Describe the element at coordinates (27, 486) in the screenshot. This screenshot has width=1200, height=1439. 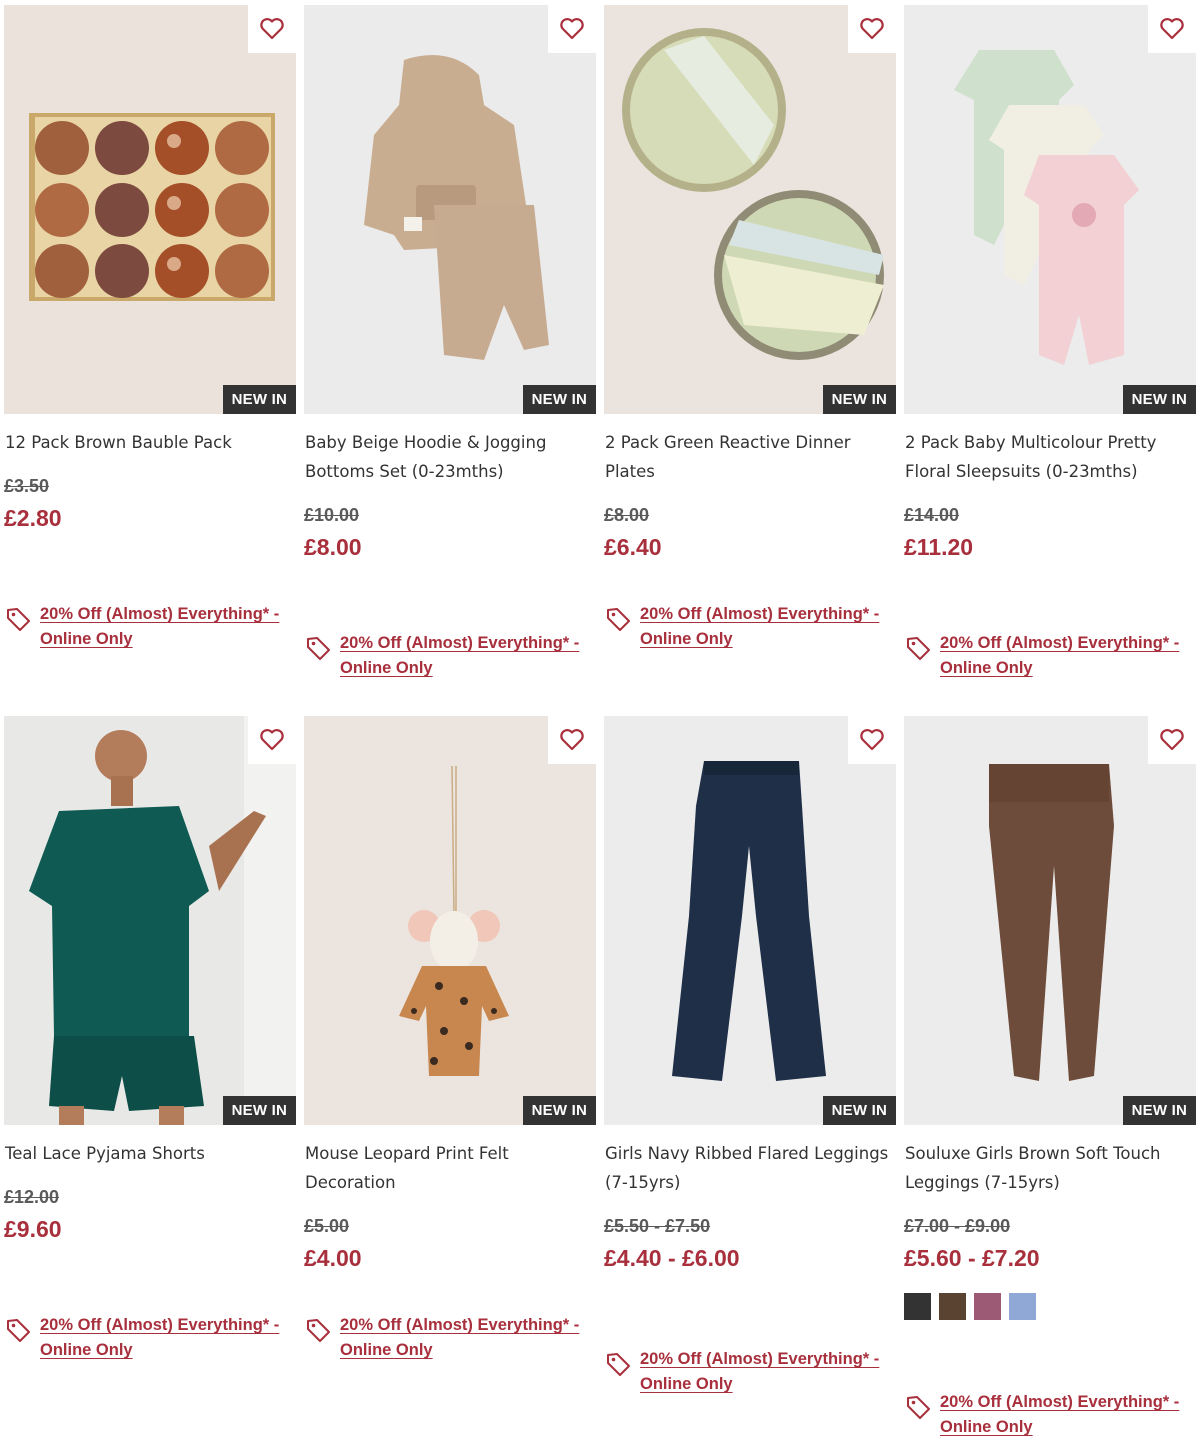
I see `was-price: £3.50` at that location.